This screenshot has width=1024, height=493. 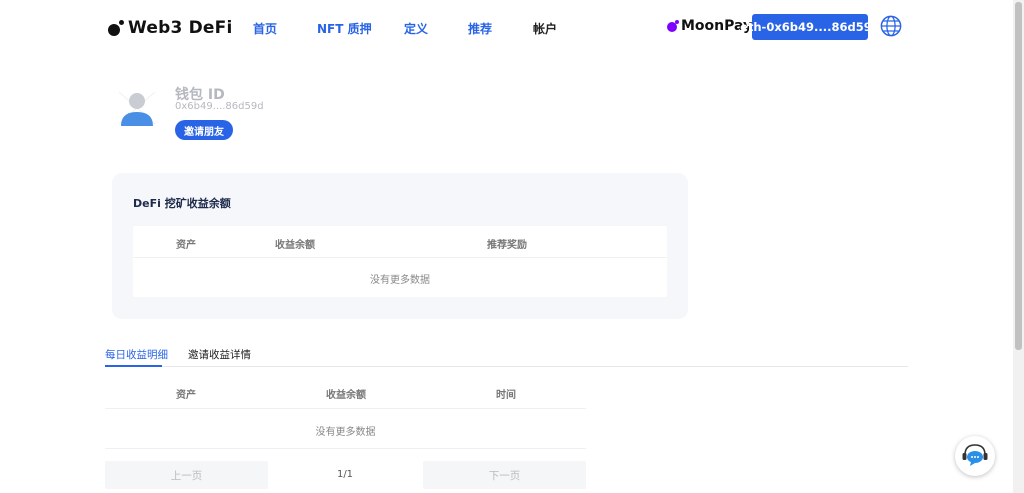 I want to click on logo-text: Web3 DeFi, so click(x=180, y=28).